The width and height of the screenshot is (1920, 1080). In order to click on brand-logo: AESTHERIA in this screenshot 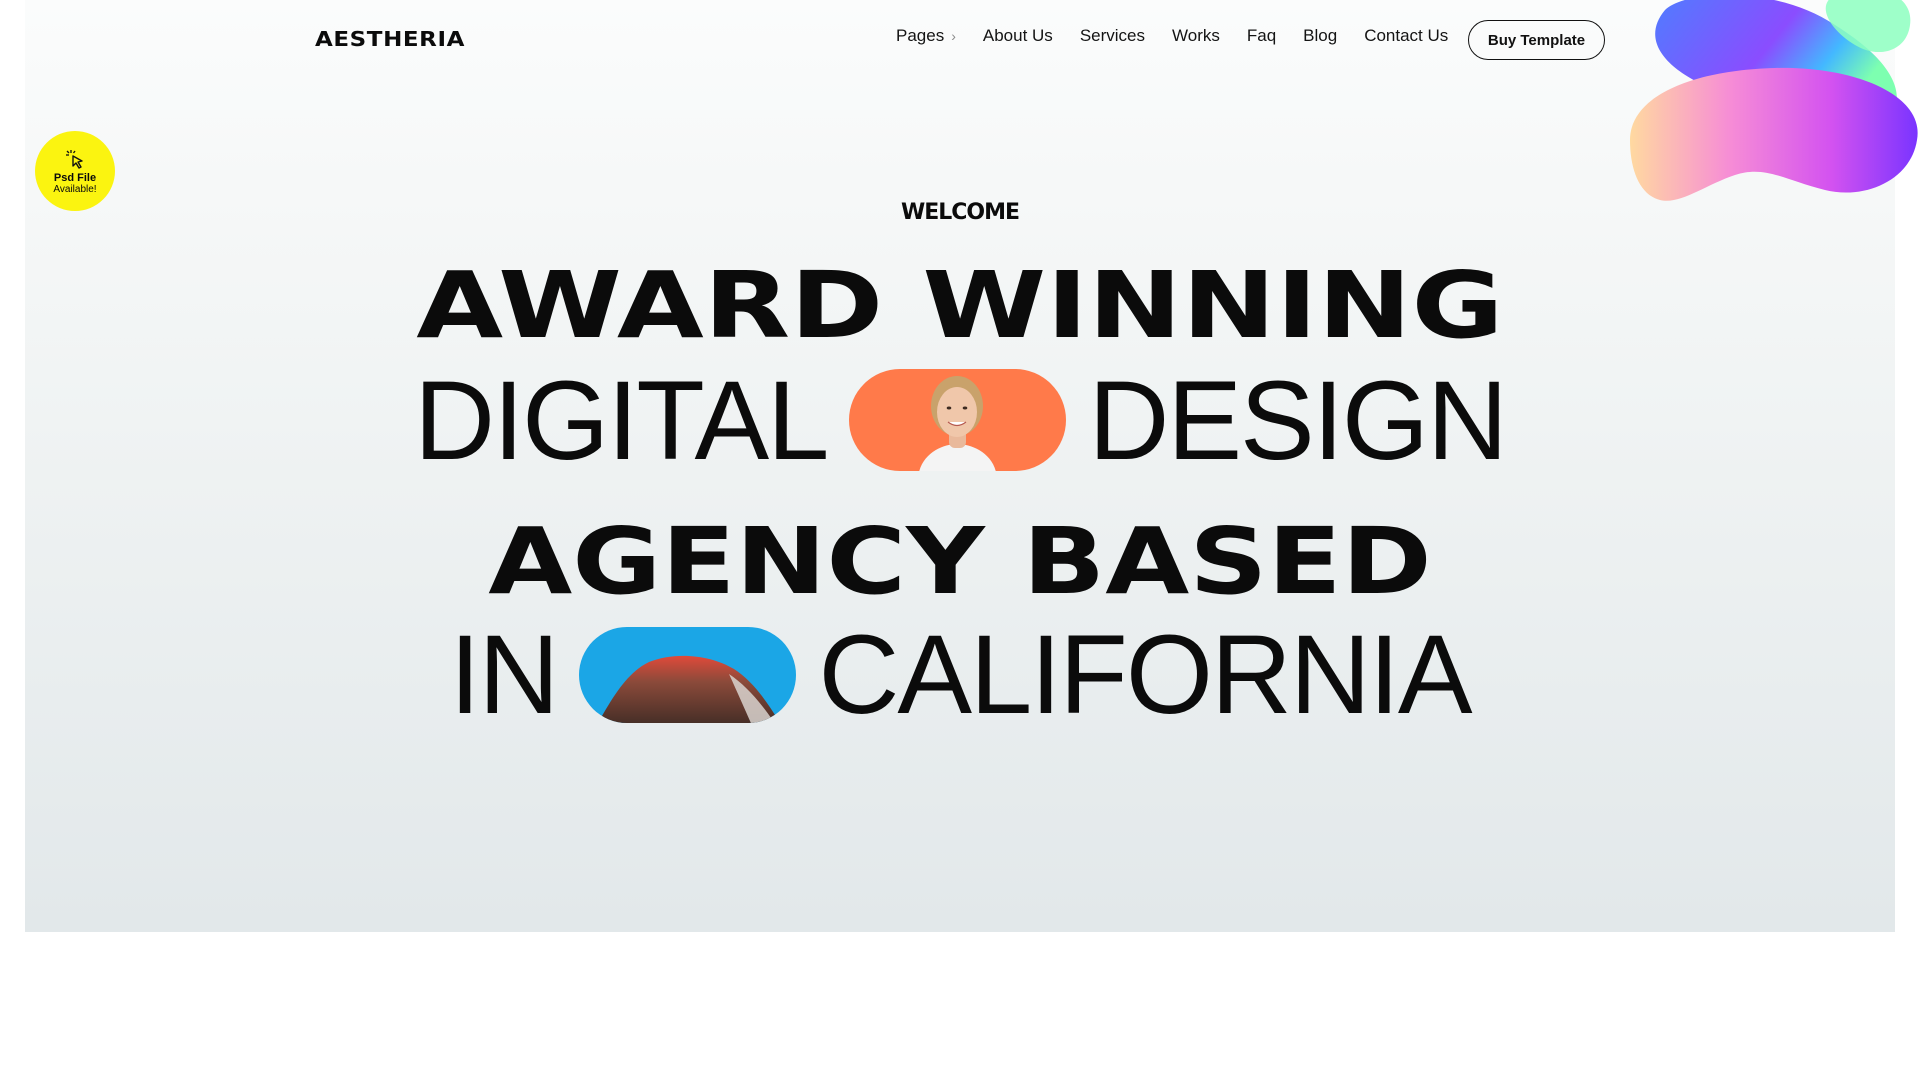, I will do `click(390, 39)`.